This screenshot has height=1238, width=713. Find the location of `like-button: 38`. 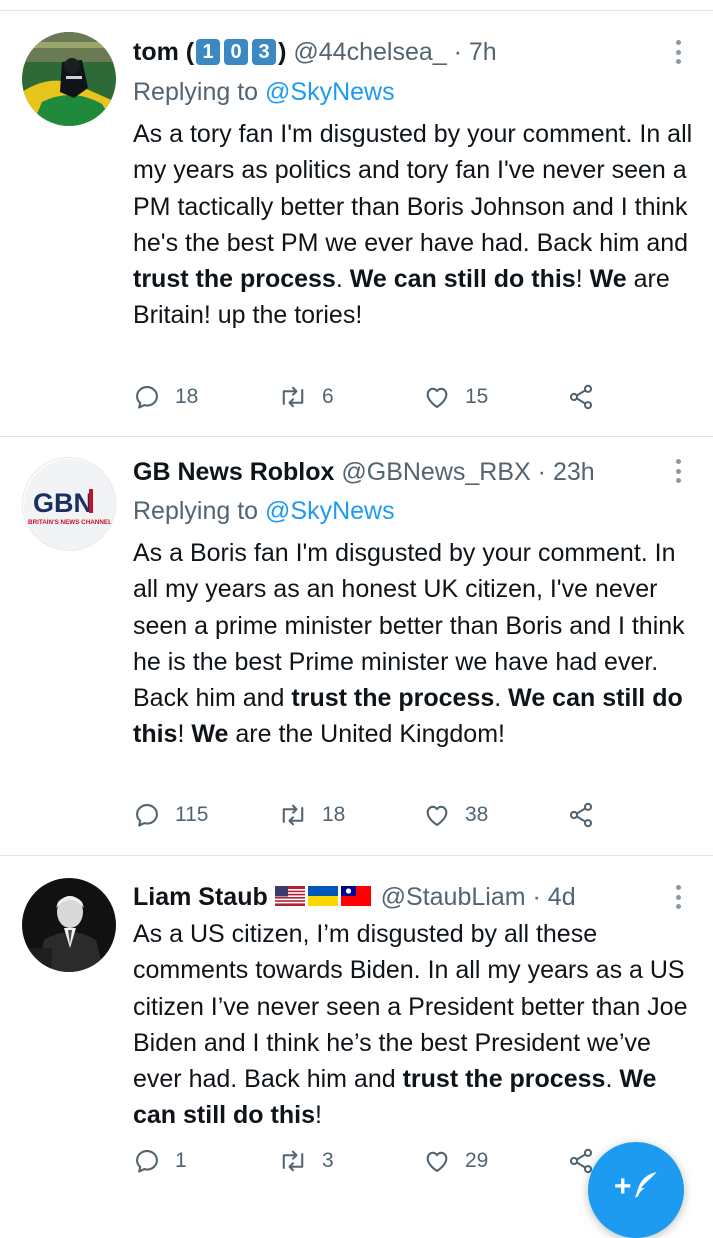

like-button: 38 is located at coordinates (455, 815).